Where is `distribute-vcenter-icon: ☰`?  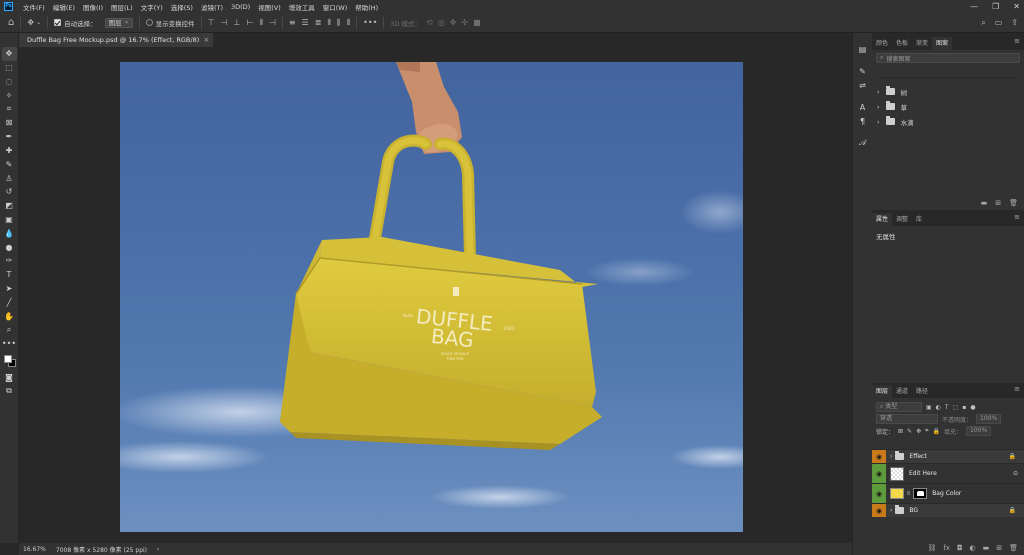
distribute-vcenter-icon: ☰ is located at coordinates (305, 22).